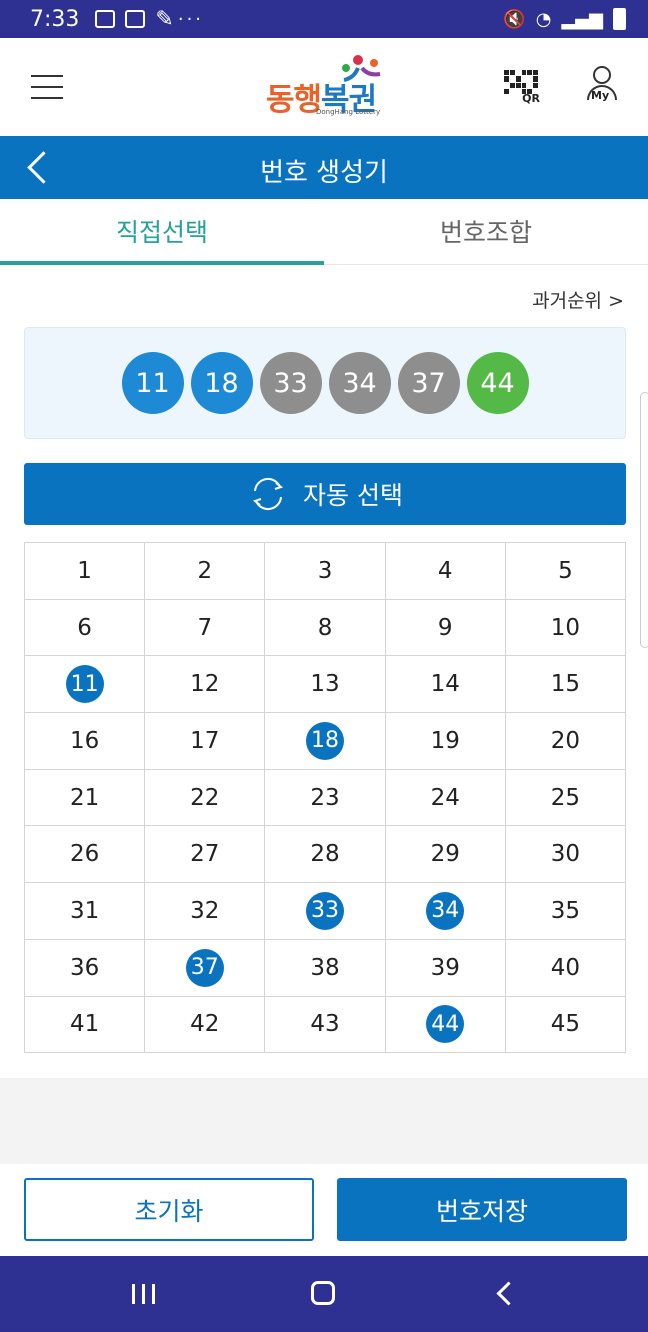 The width and height of the screenshot is (648, 1332). Describe the element at coordinates (602, 86) in the screenshot. I see `my-page-button: My` at that location.